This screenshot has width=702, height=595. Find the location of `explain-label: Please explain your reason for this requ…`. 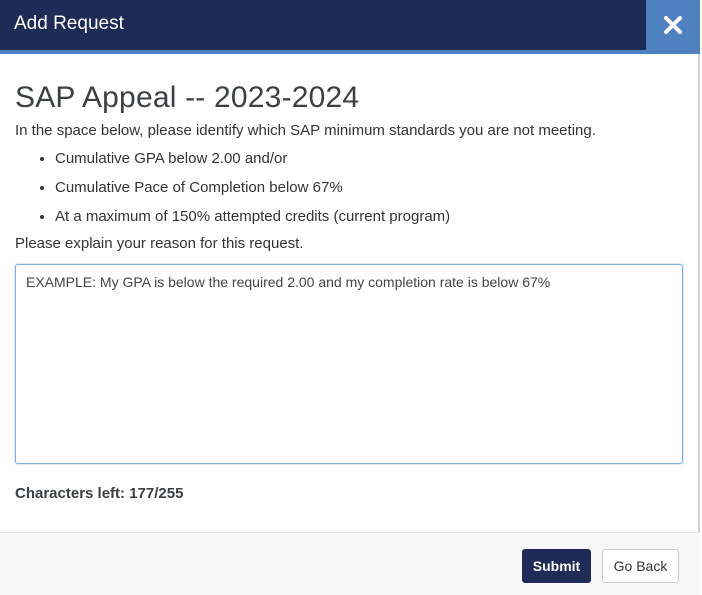

explain-label: Please explain your reason for this requ… is located at coordinates (159, 243).